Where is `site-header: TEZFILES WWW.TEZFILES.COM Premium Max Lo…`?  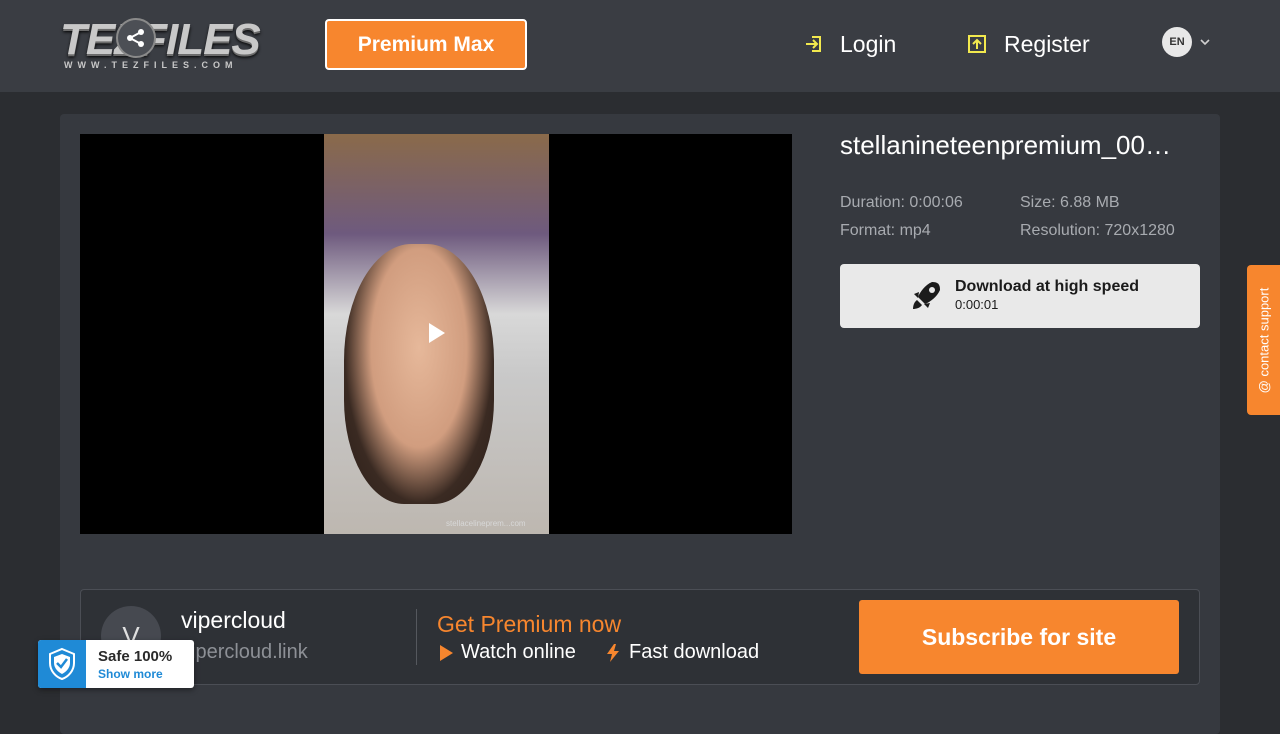 site-header: TEZFILES WWW.TEZFILES.COM Premium Max Lo… is located at coordinates (640, 46).